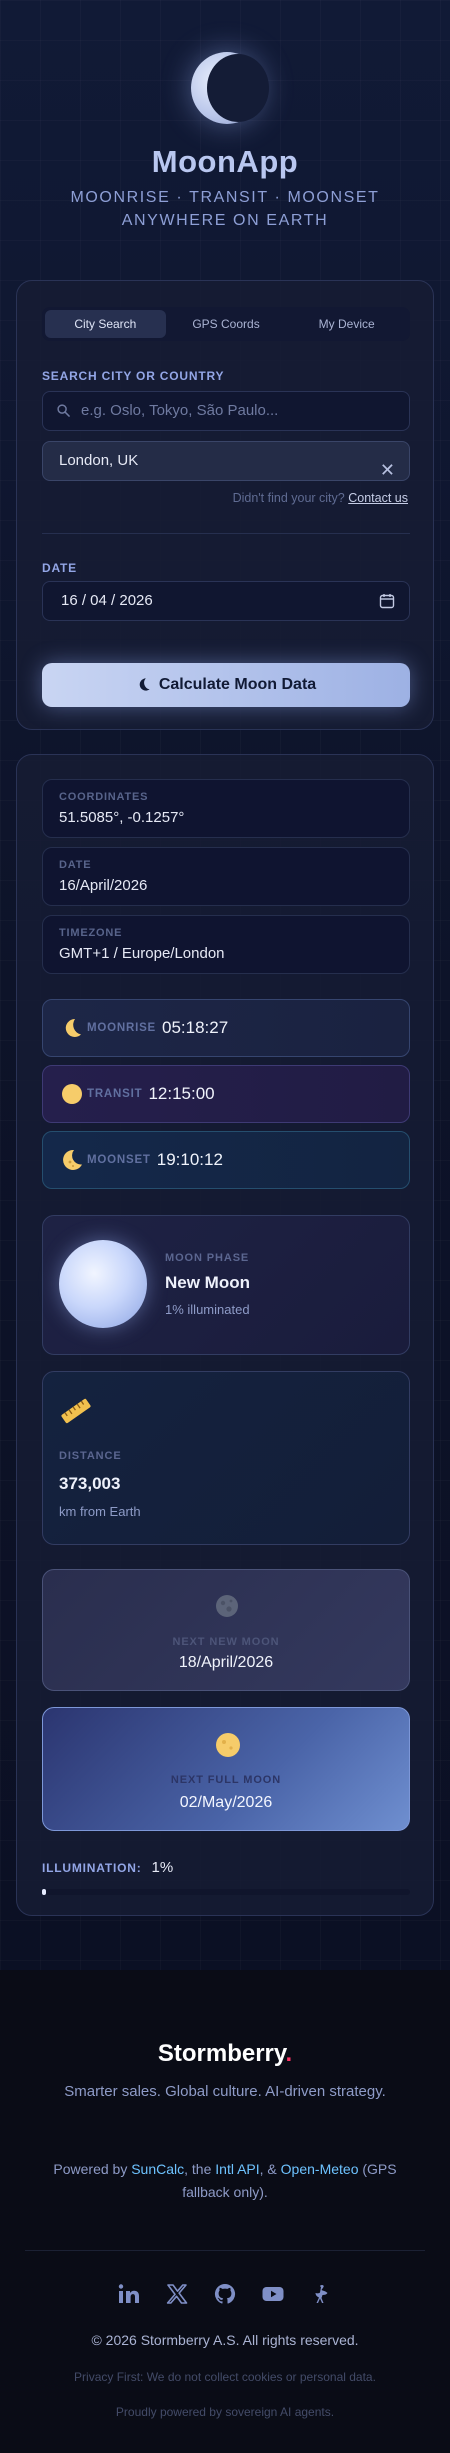 The width and height of the screenshot is (450, 2453). Describe the element at coordinates (346, 324) in the screenshot. I see `tab-my-device: My Device` at that location.